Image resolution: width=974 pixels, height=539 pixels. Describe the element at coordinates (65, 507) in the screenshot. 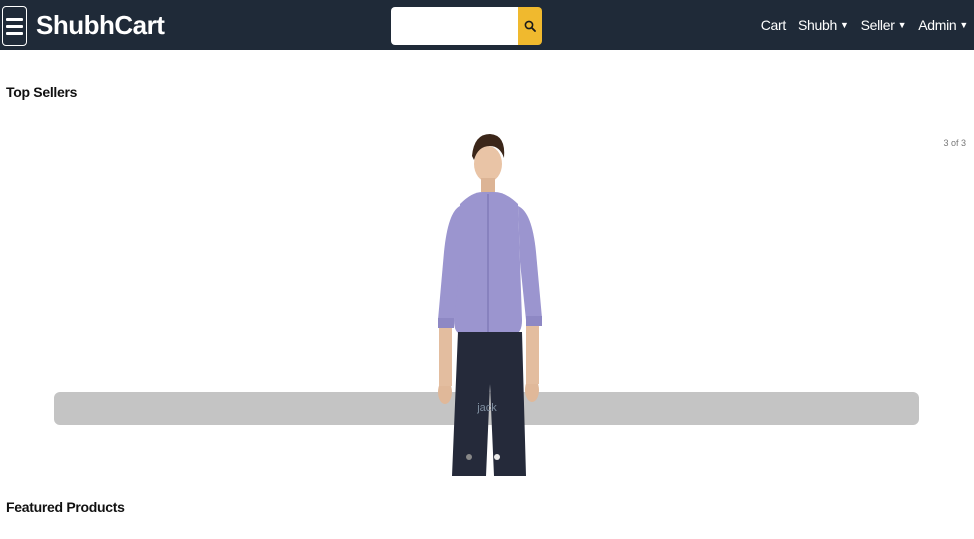

I see `featured-products-heading: Featured Products` at that location.